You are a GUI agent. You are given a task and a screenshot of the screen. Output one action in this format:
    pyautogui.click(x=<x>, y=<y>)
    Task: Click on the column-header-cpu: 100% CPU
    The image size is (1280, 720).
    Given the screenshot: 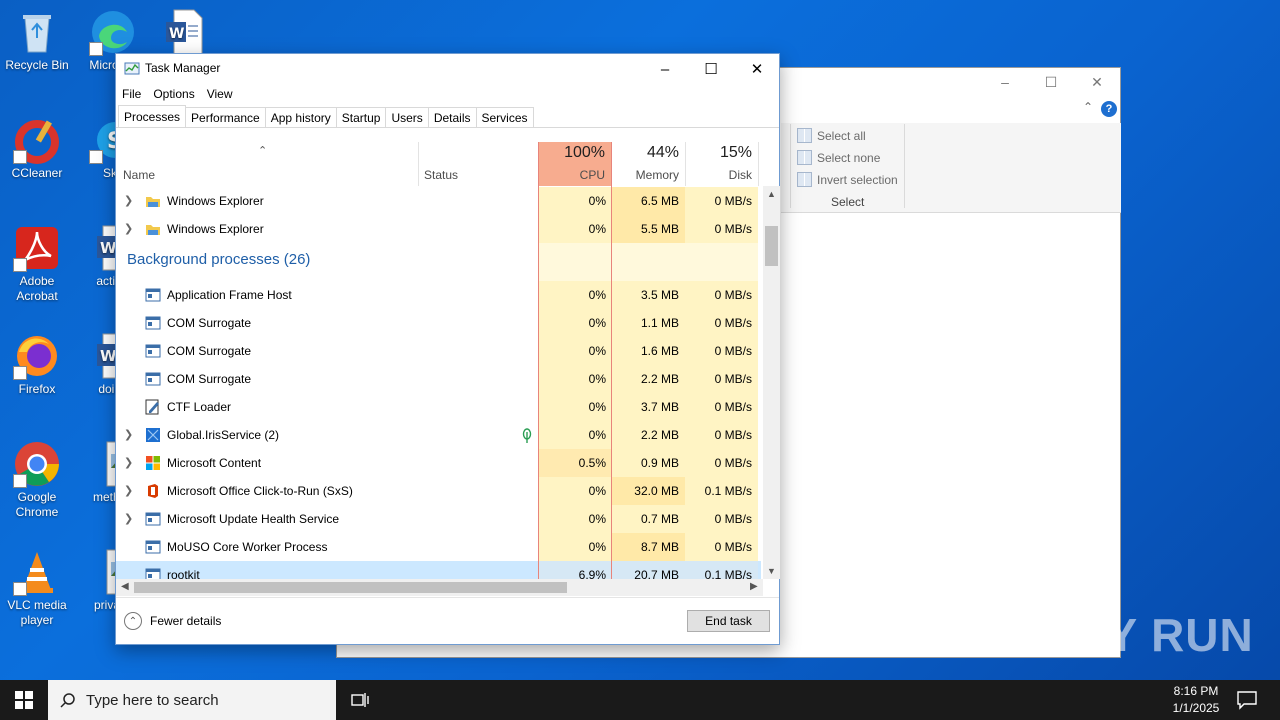 What is the action you would take?
    pyautogui.click(x=575, y=164)
    